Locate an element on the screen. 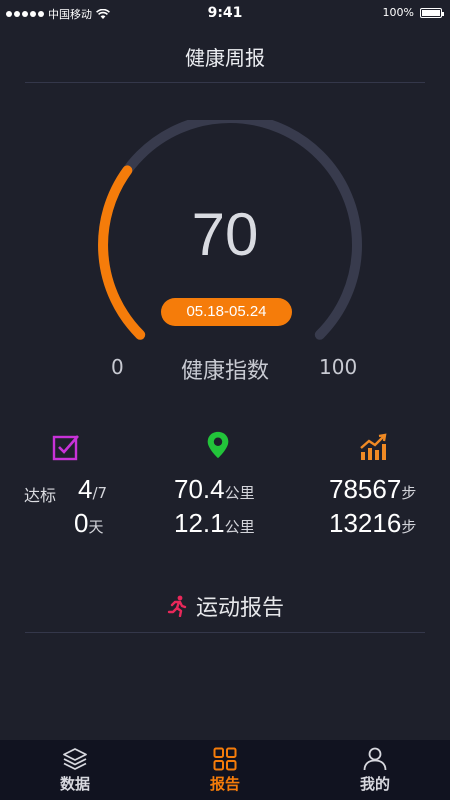 This screenshot has height=800, width=450. steps-value-1: 78567 is located at coordinates (365, 489).